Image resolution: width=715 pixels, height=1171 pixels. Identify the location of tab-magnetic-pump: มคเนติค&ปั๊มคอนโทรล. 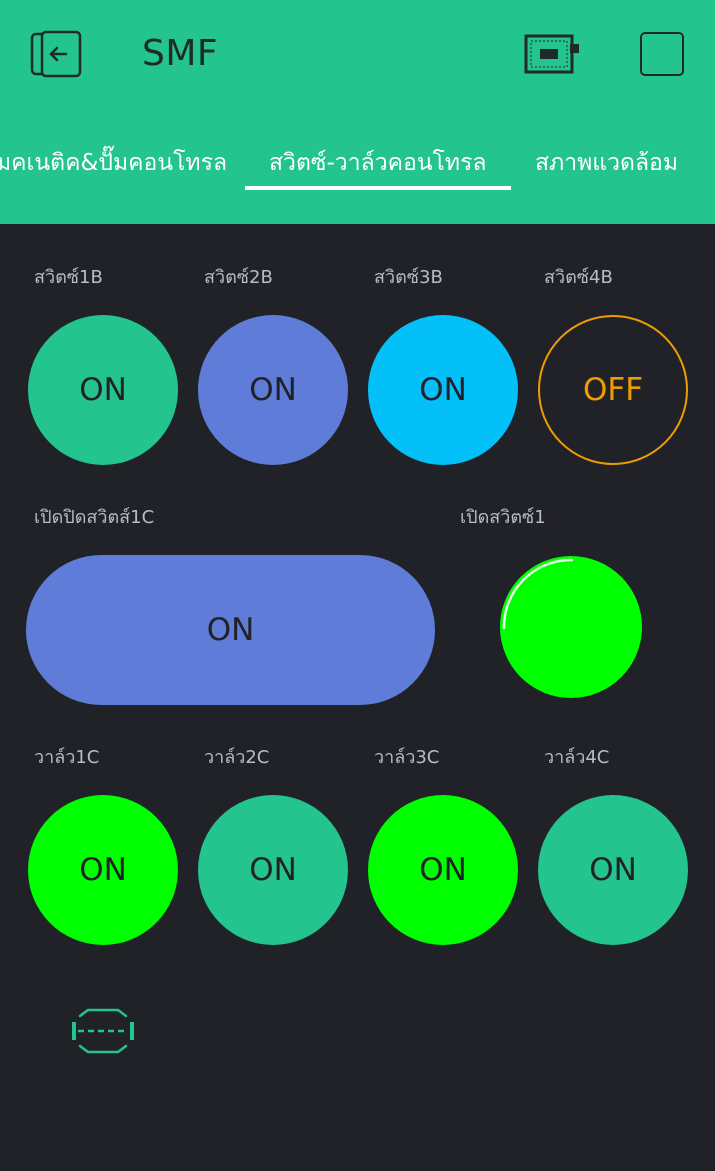
(113, 163).